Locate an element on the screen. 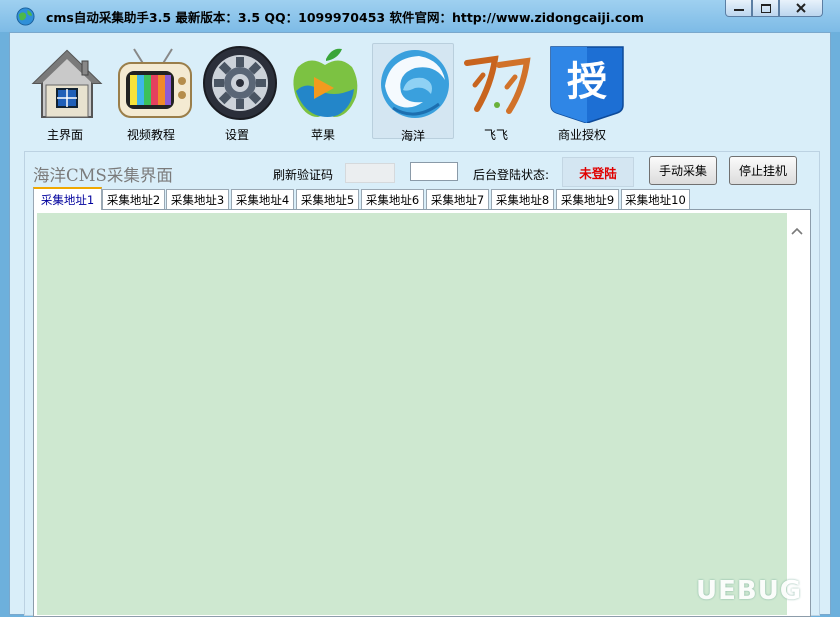  toolbar-item-home: 主界面 is located at coordinates (65, 92).